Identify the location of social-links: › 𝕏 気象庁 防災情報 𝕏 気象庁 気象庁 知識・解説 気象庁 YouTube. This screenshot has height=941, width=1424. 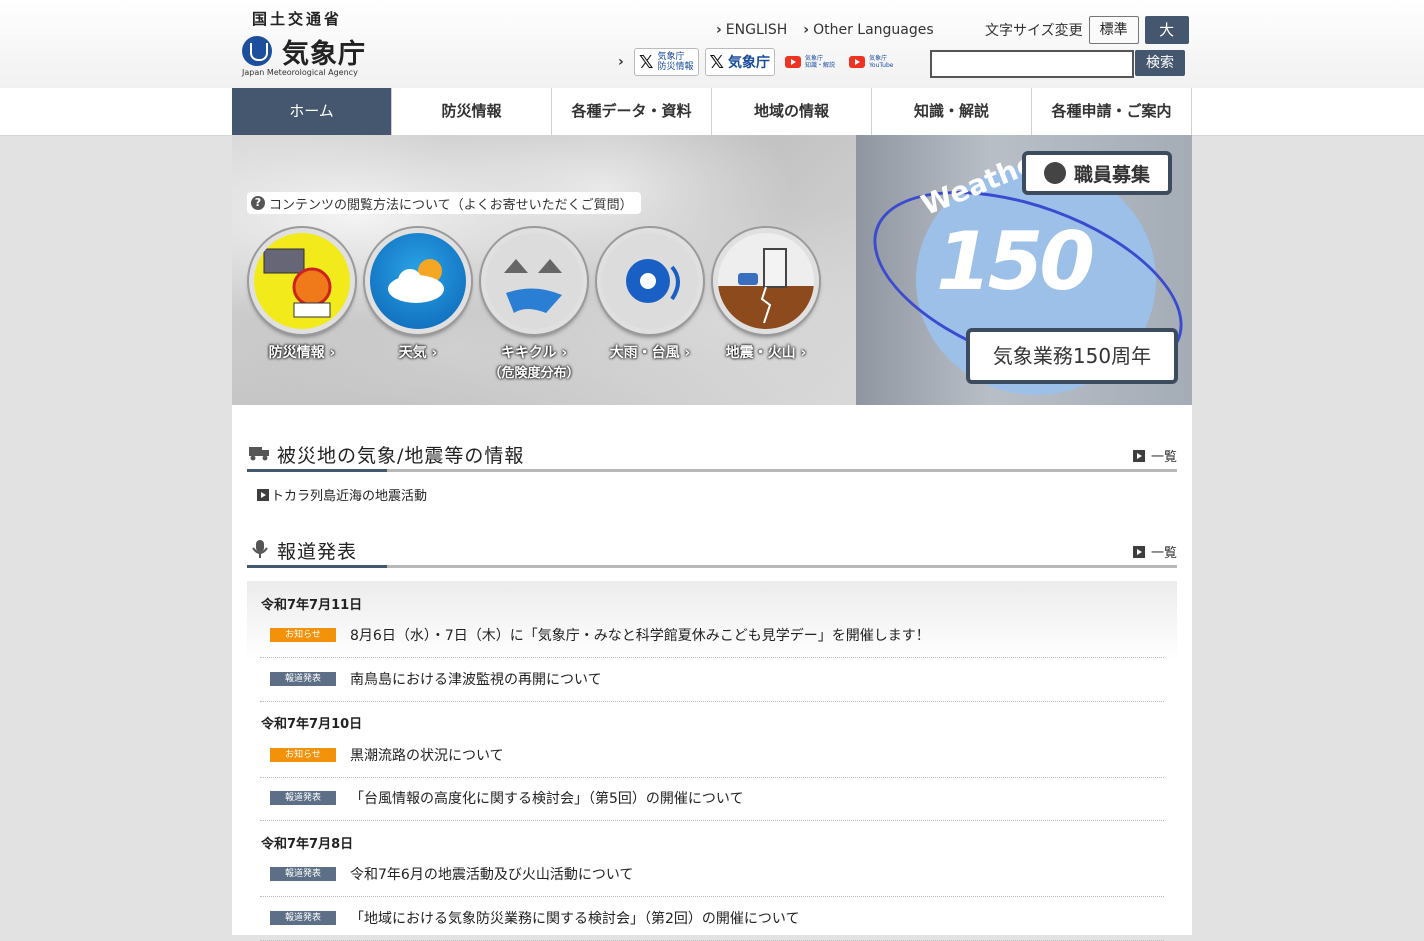
(757, 62).